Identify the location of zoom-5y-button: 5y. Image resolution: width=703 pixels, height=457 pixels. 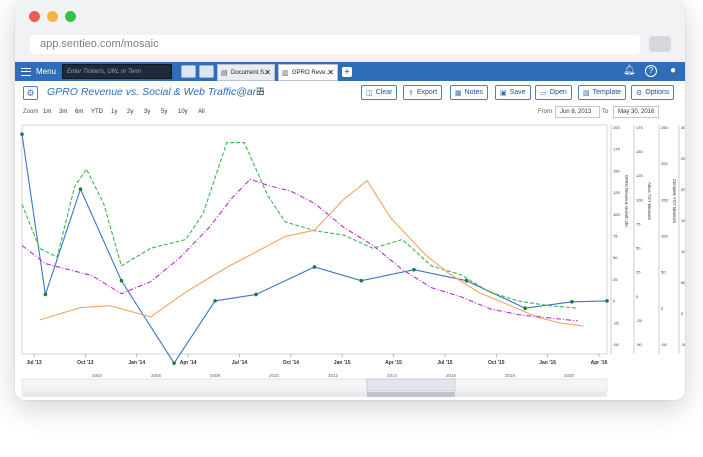
(164, 112).